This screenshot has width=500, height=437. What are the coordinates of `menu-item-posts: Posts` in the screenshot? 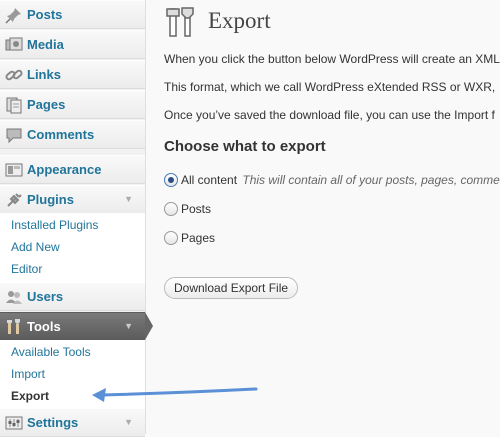 It's located at (72, 14).